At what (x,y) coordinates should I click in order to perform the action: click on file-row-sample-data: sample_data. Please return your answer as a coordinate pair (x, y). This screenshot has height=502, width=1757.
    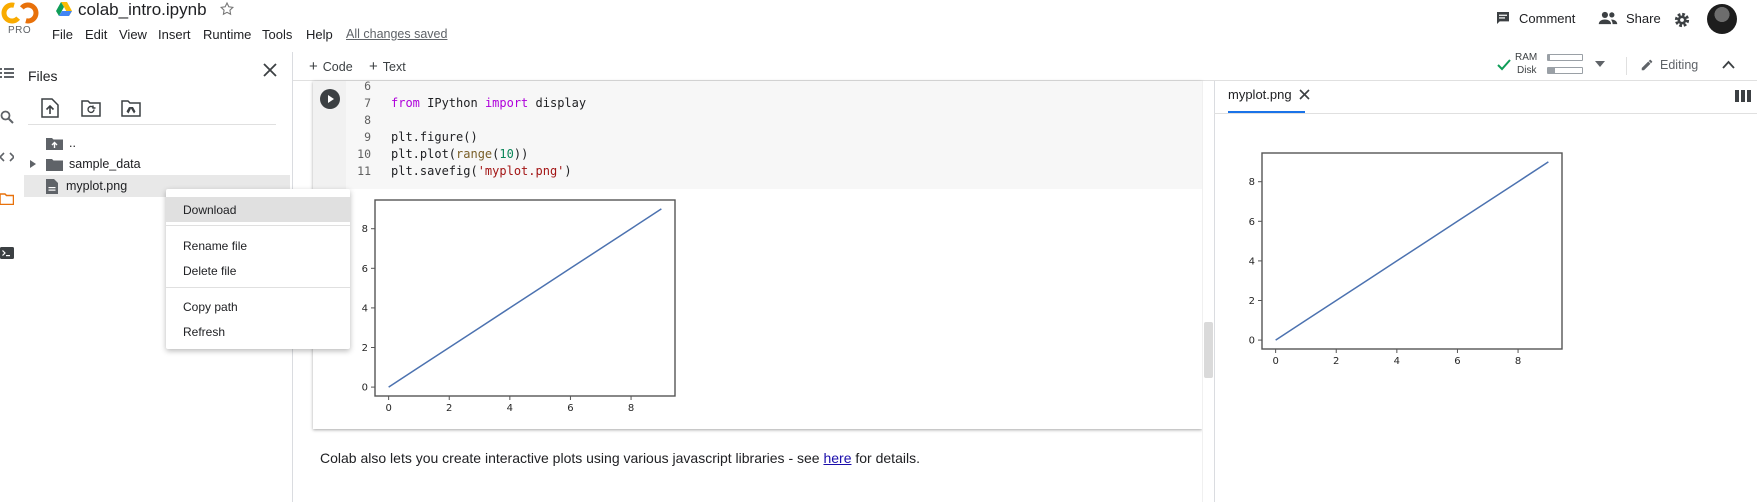
    Looking at the image, I should click on (157, 164).